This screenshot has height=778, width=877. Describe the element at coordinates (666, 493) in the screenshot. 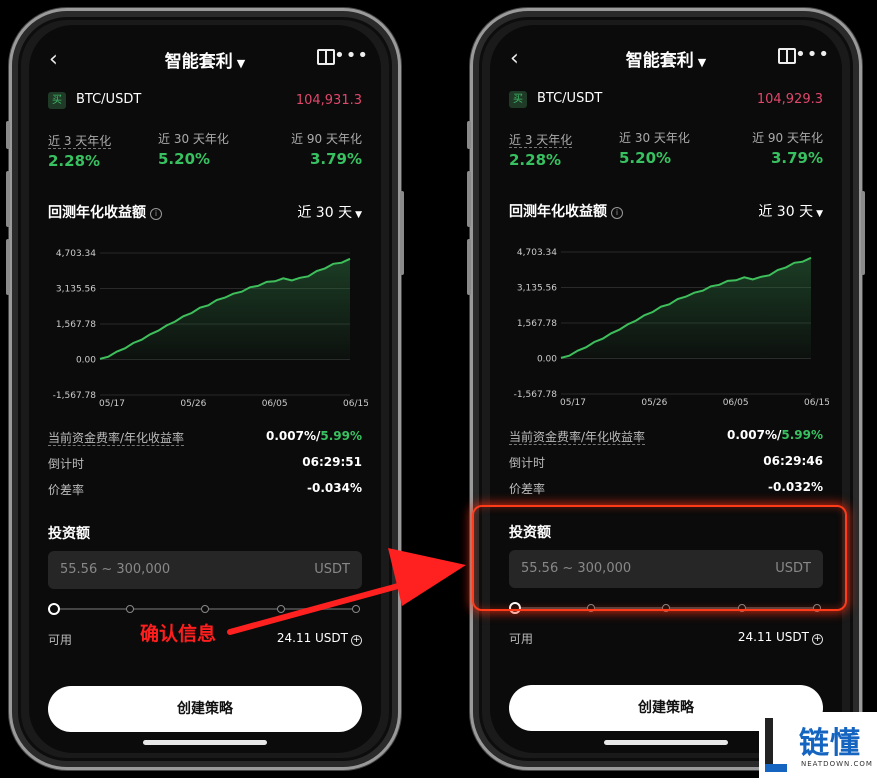

I see `spread-row: 价差率 -0.032%` at that location.